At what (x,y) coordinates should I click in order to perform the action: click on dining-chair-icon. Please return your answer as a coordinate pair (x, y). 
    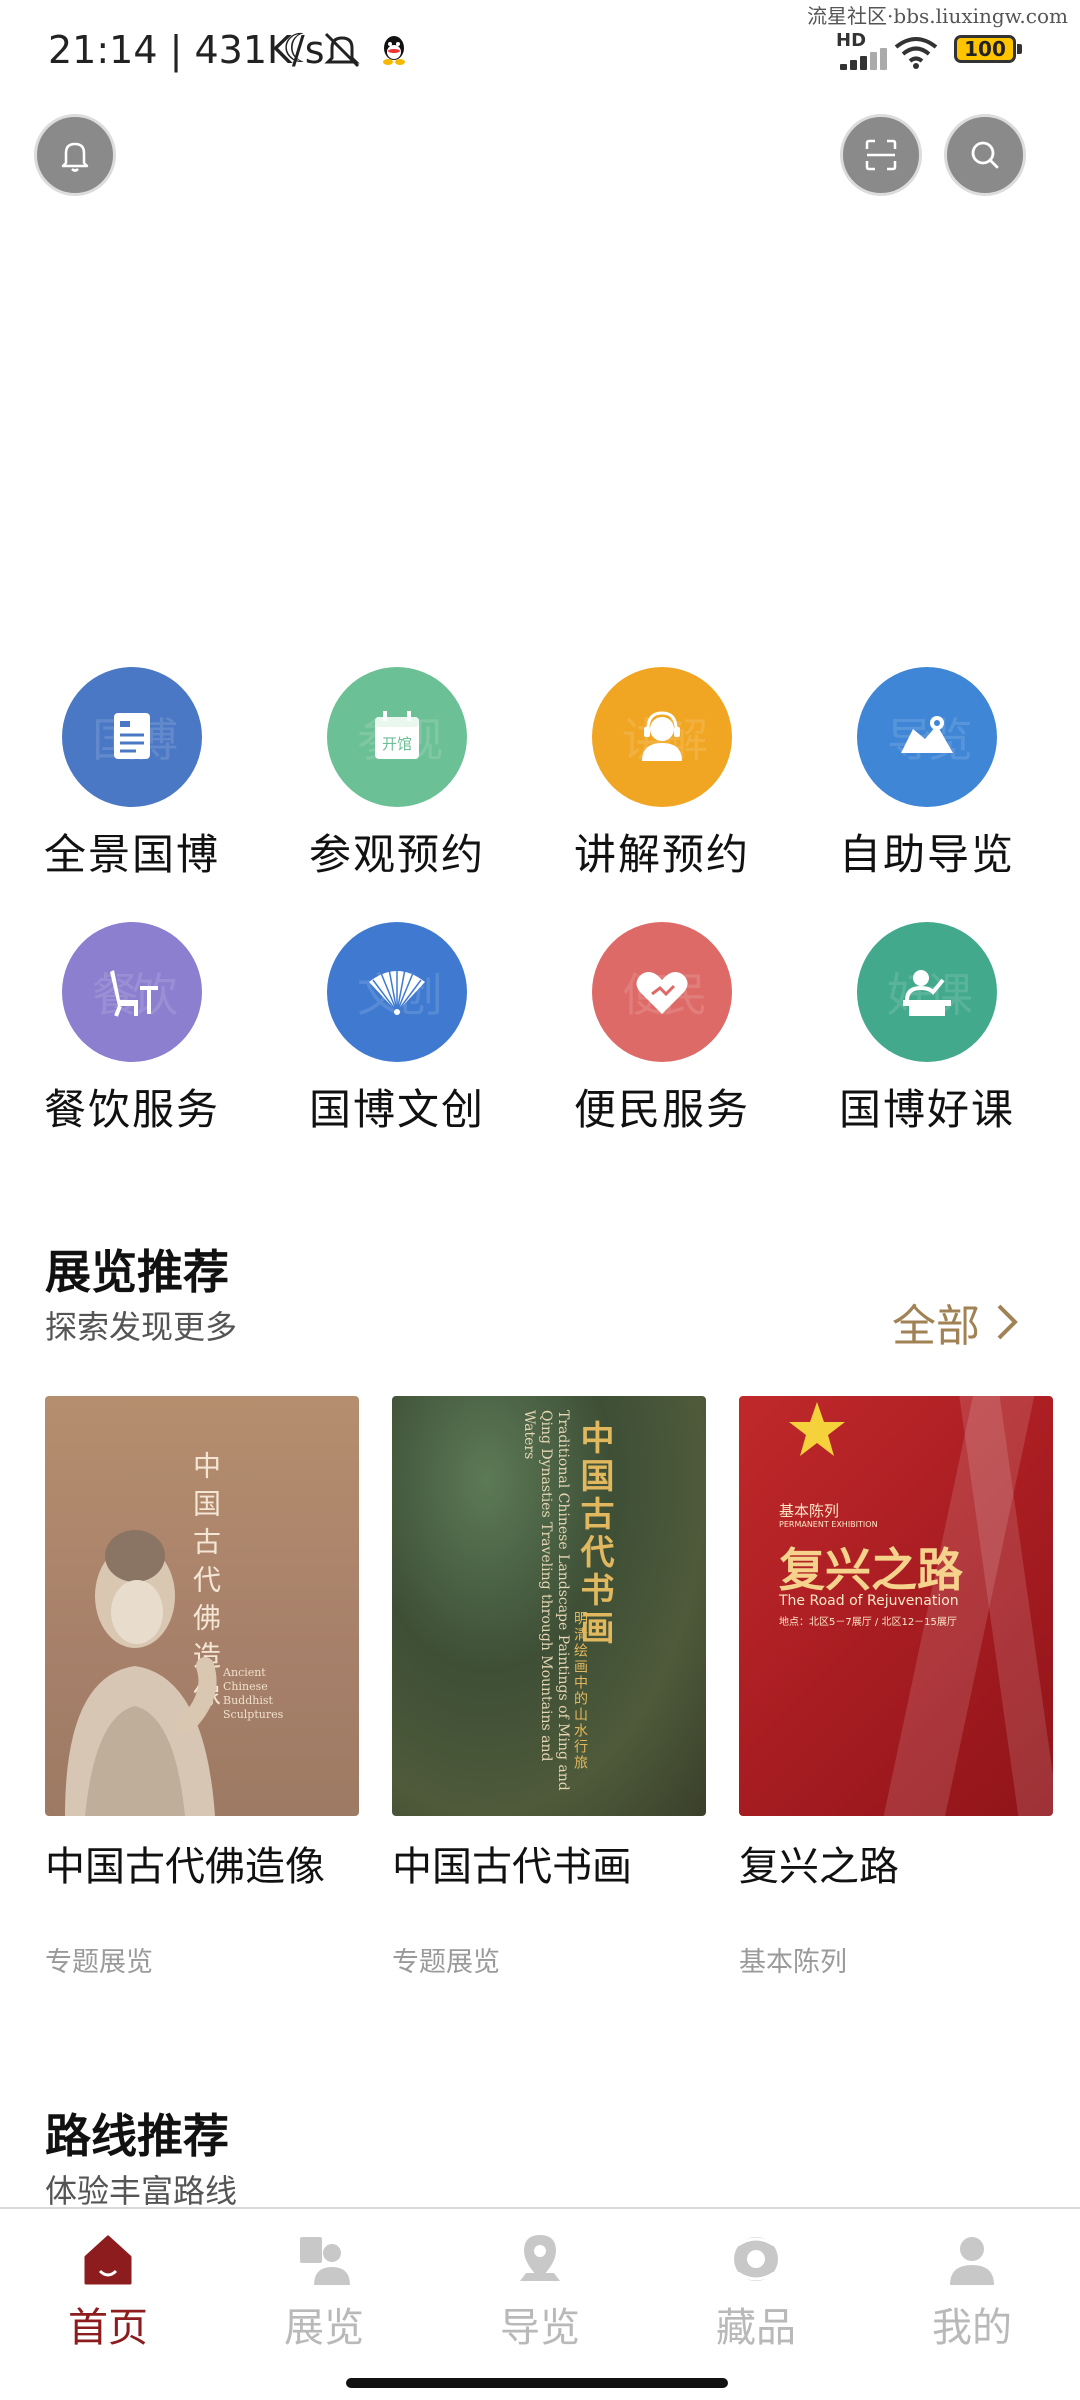
    Looking at the image, I should click on (134, 993).